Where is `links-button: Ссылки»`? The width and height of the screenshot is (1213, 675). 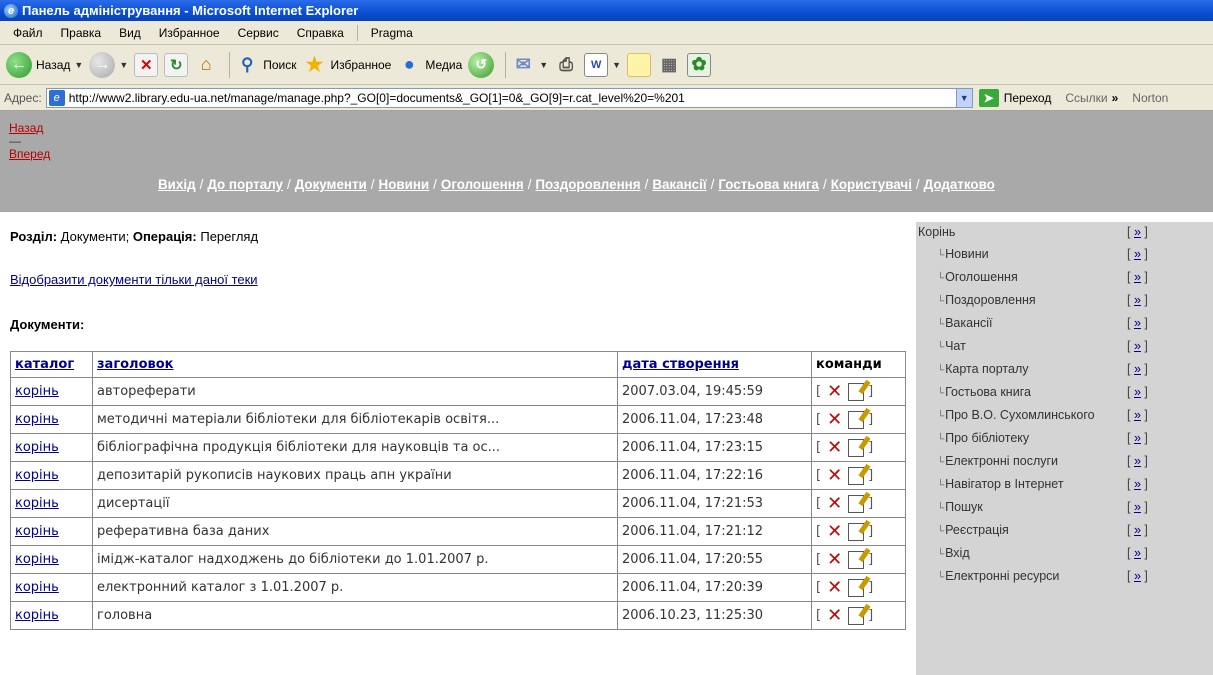 links-button: Ссылки» is located at coordinates (1091, 98).